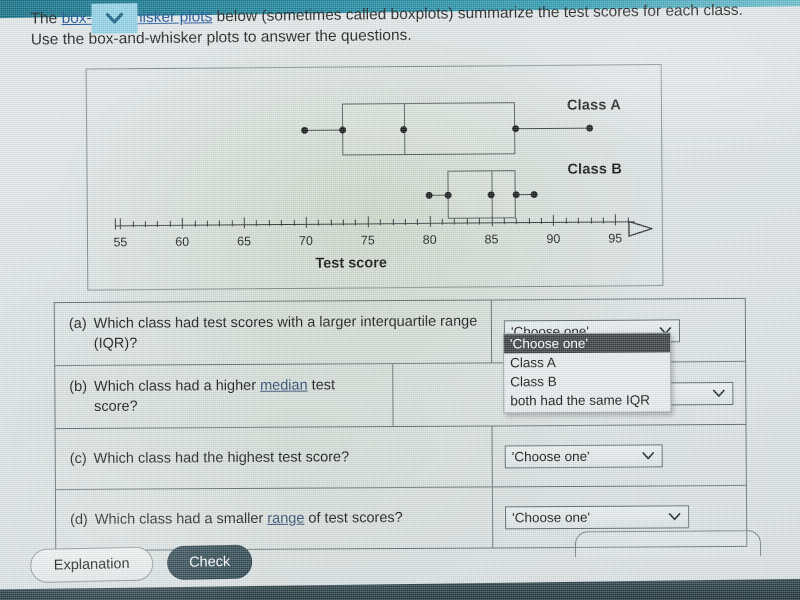  Describe the element at coordinates (244, 241) in the screenshot. I see `axis-tick-label: 65` at that location.